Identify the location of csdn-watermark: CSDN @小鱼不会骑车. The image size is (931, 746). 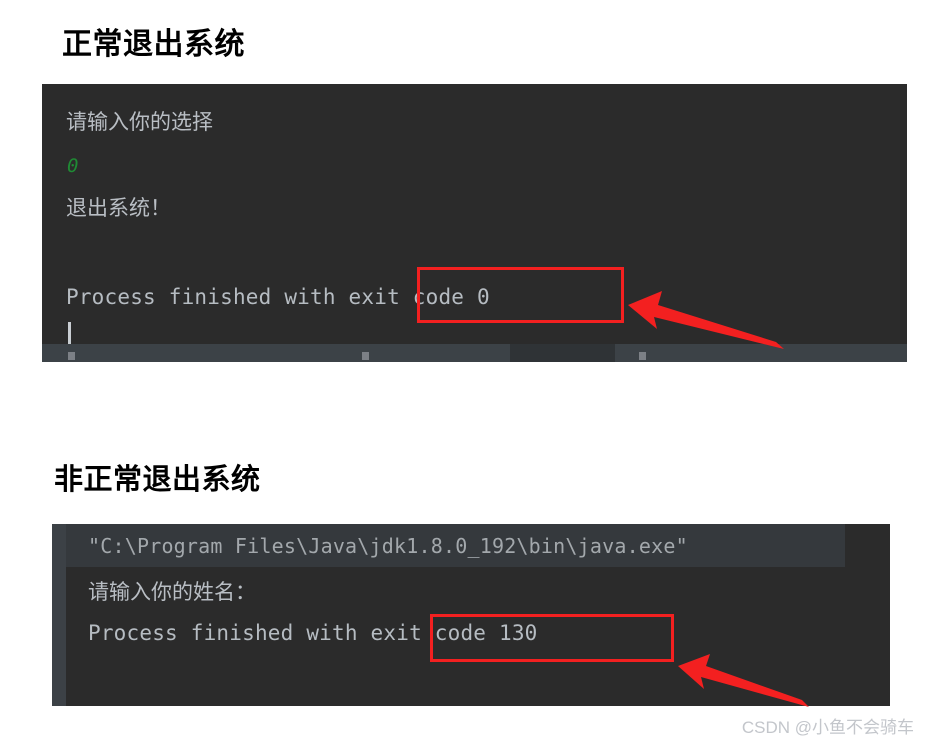
(827, 727).